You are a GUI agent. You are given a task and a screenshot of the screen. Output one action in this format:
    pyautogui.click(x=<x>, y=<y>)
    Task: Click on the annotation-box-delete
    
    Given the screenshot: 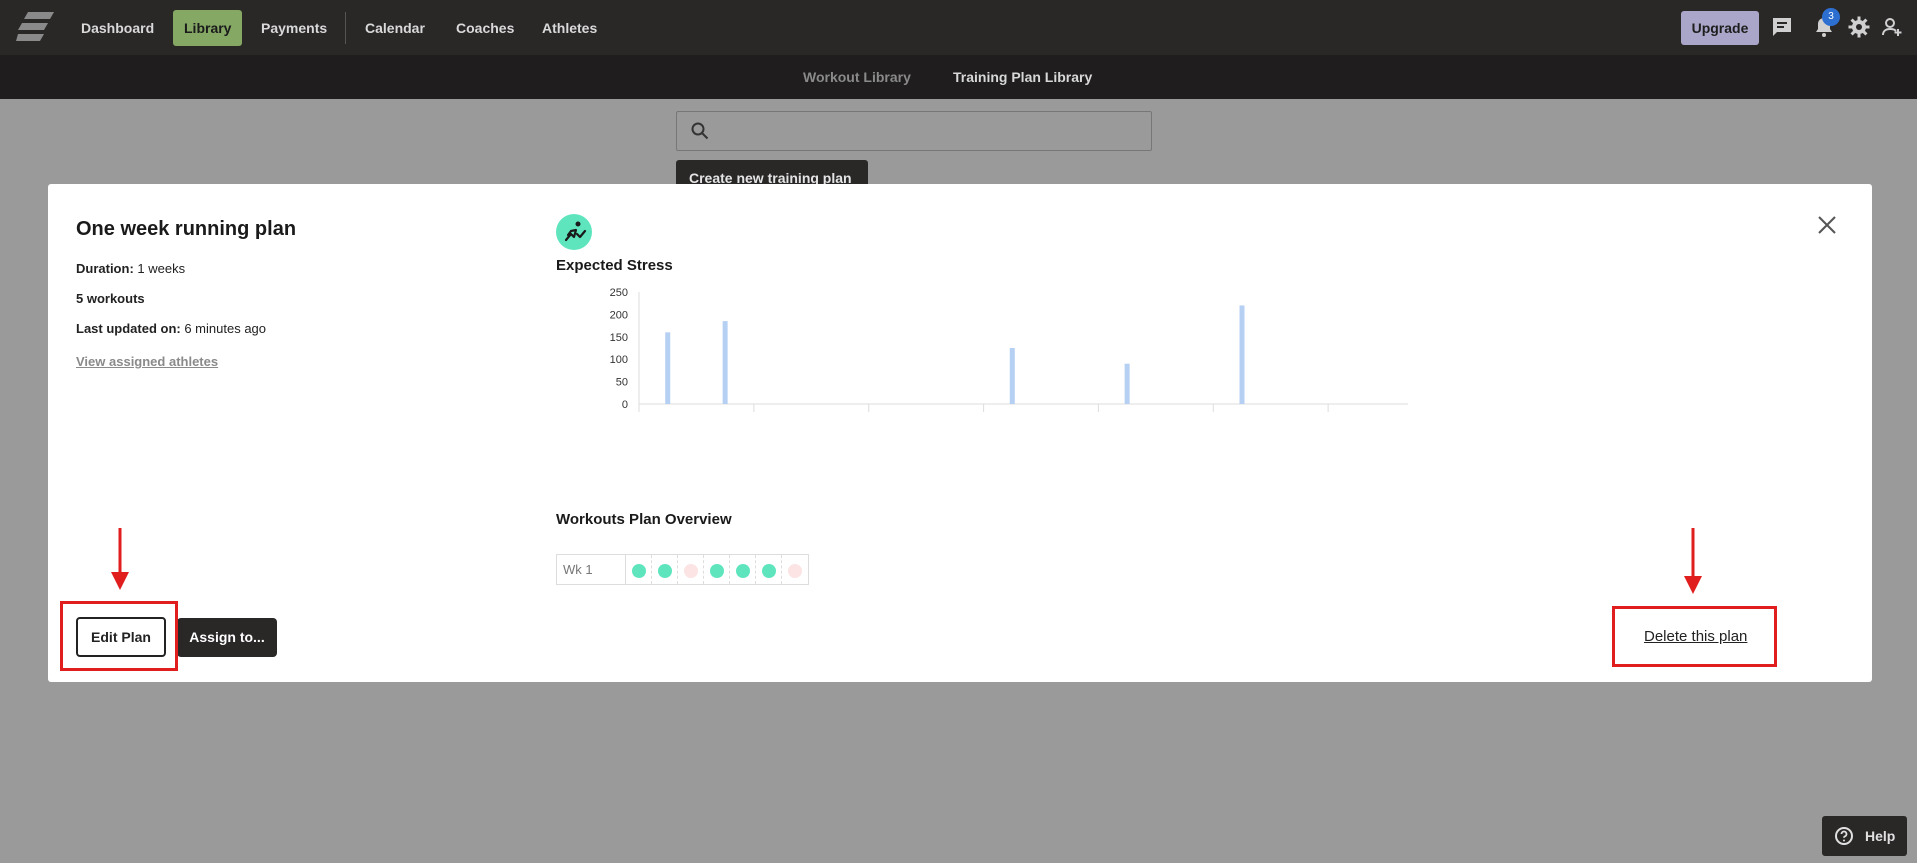 What is the action you would take?
    pyautogui.click(x=1694, y=636)
    